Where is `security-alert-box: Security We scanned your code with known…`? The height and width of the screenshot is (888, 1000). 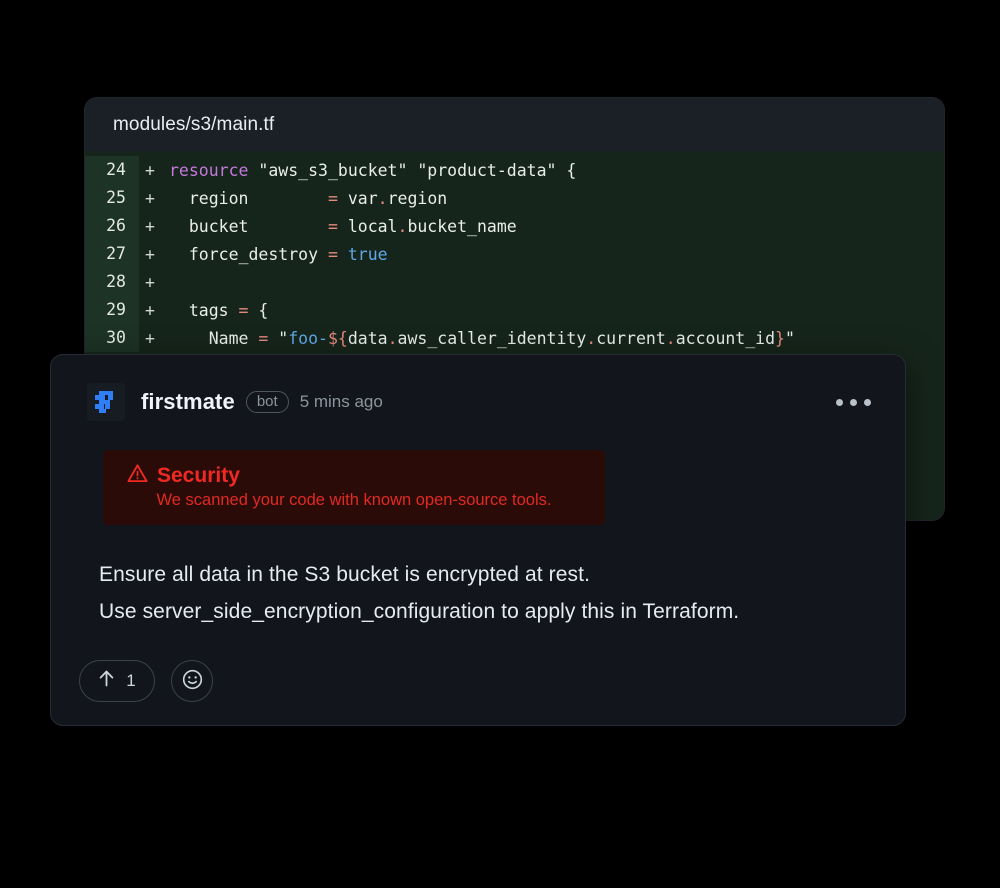 security-alert-box: Security We scanned your code with known… is located at coordinates (354, 487).